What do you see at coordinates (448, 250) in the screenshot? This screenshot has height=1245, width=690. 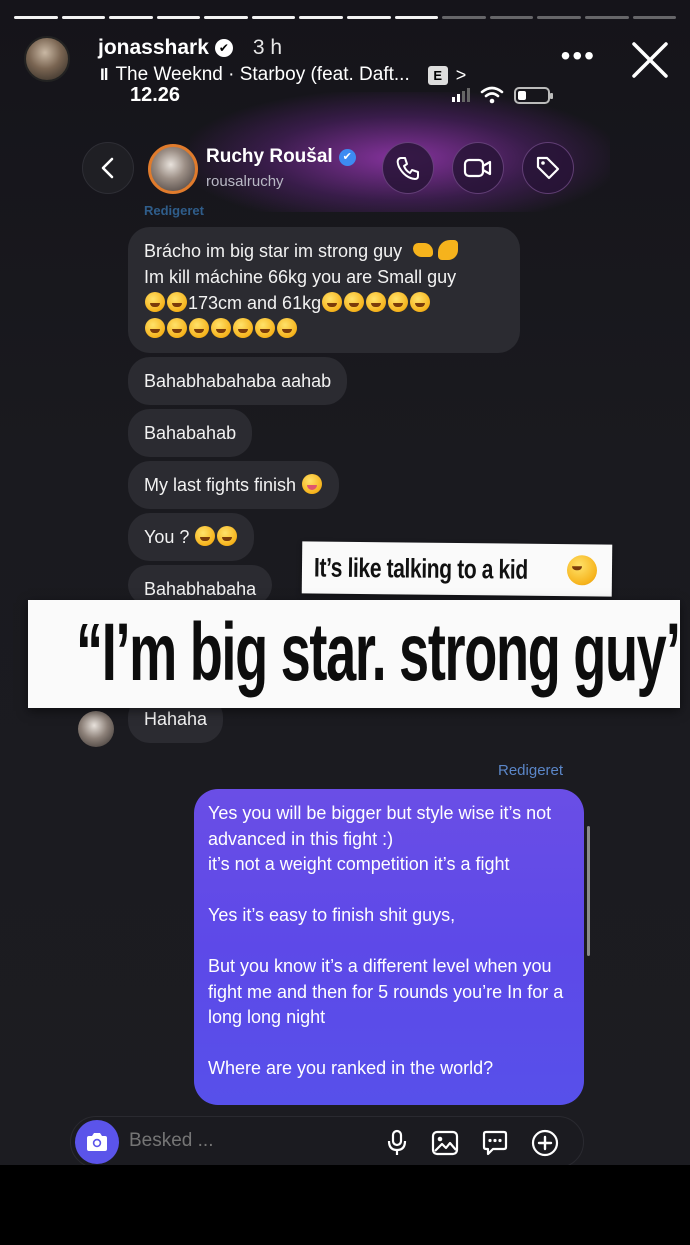 I see `flexed-biceps-emoji-icon` at bounding box center [448, 250].